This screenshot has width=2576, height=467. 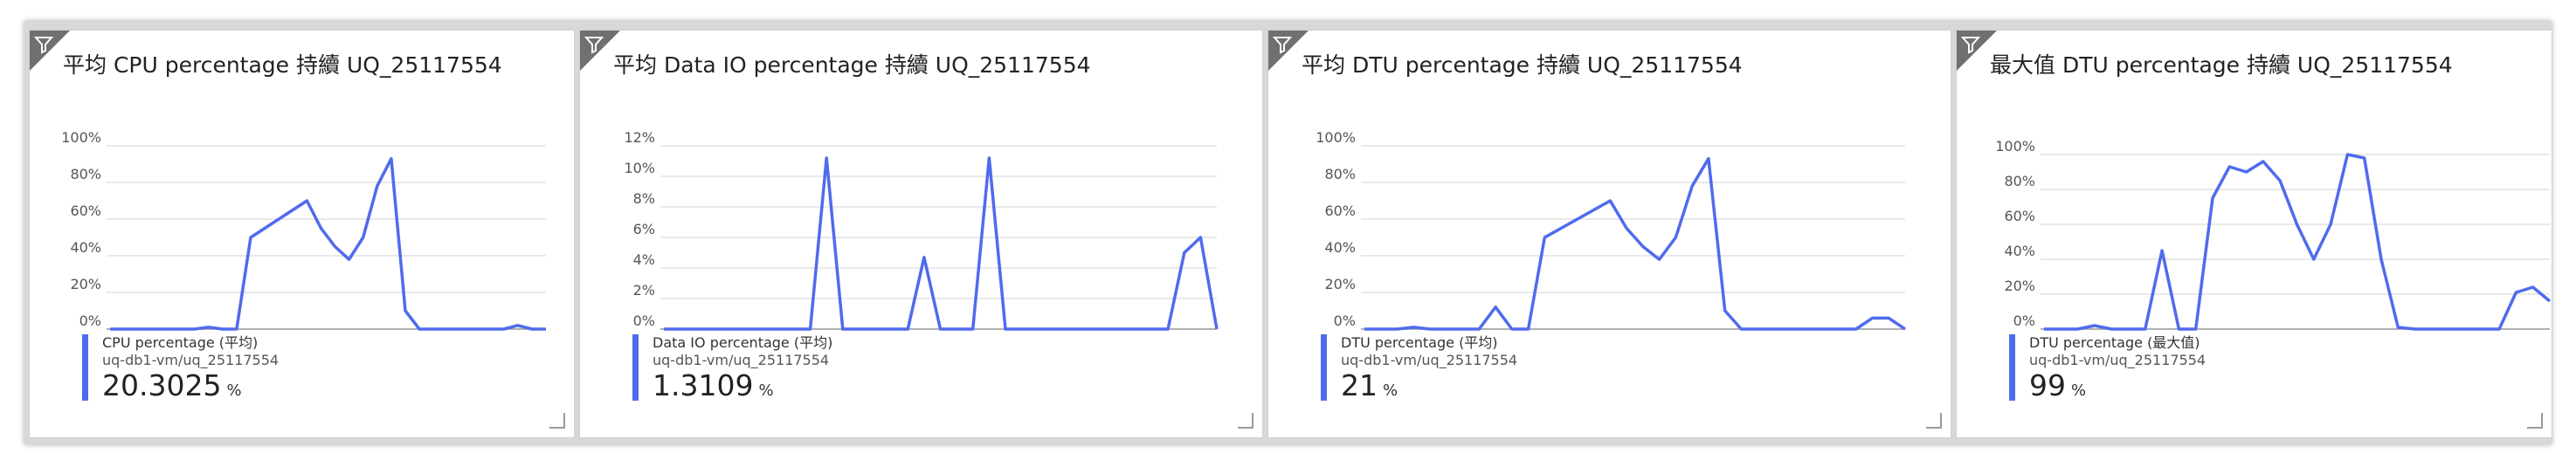 What do you see at coordinates (639, 168) in the screenshot?
I see `y-tick-label: 10%` at bounding box center [639, 168].